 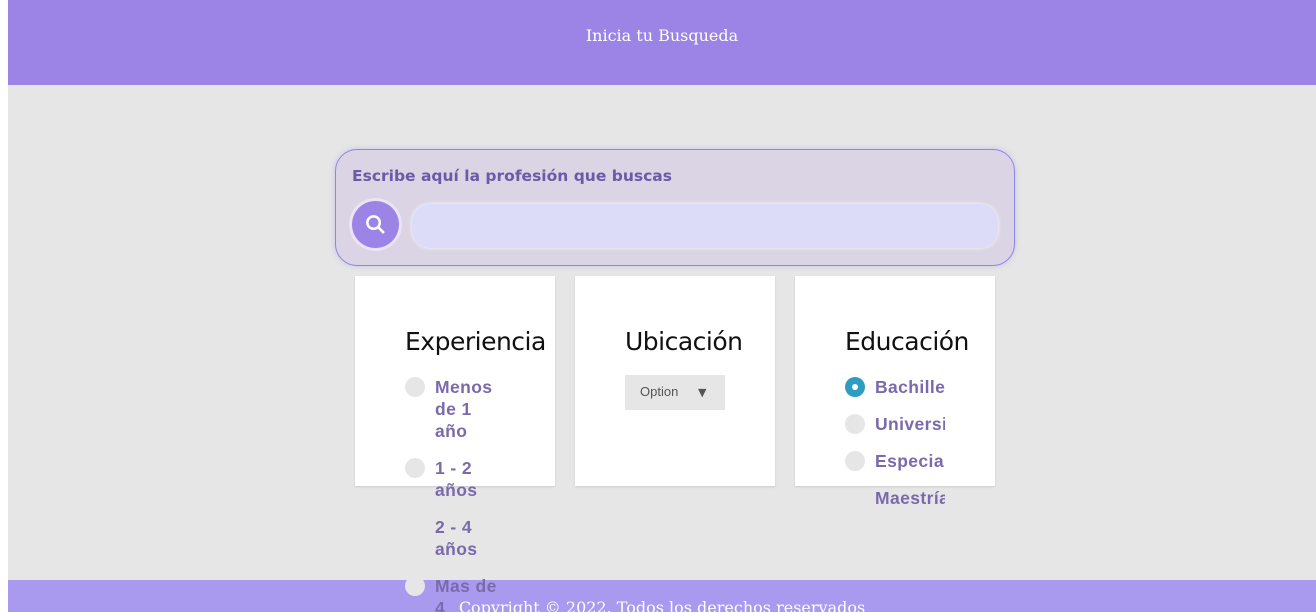 What do you see at coordinates (662, 35) in the screenshot?
I see `header-title: Inicia tu Busqueda` at bounding box center [662, 35].